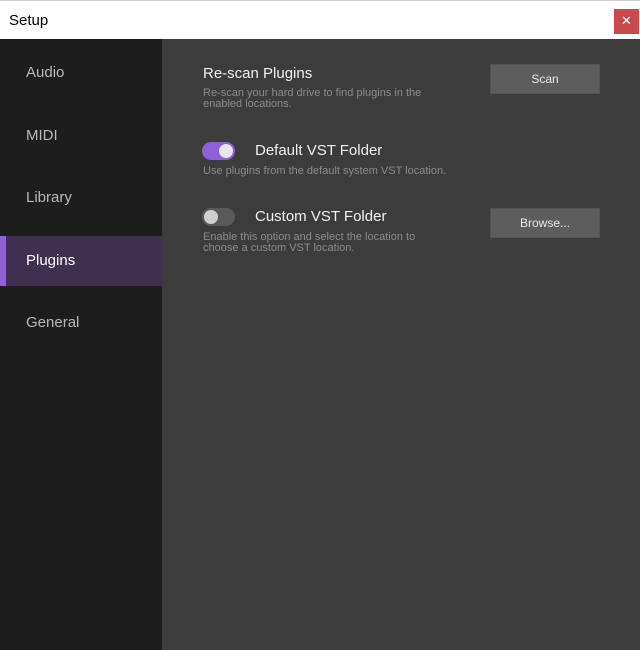 Image resolution: width=640 pixels, height=650 pixels. What do you see at coordinates (258, 73) in the screenshot?
I see `rescan-plugins-title: Re-scan Plugins` at bounding box center [258, 73].